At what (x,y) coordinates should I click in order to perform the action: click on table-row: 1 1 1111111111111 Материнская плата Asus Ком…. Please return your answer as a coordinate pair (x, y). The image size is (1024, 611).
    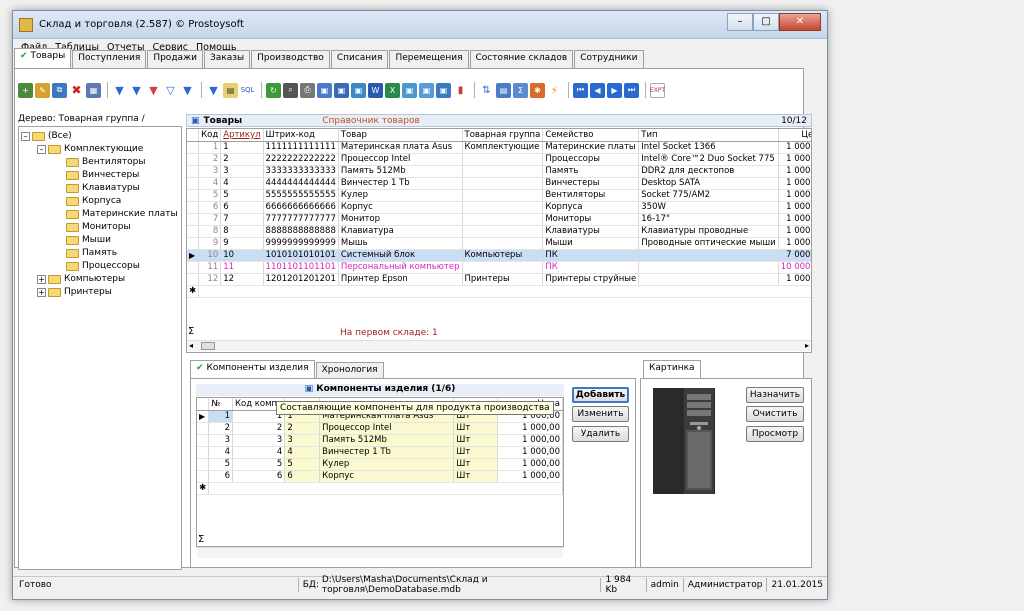
    Looking at the image, I should click on (499, 147).